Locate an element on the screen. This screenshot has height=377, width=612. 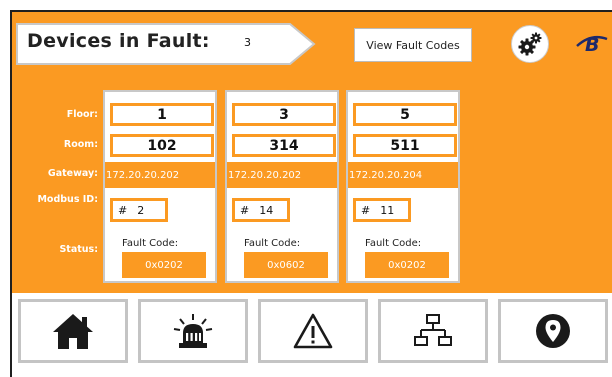
fault-count: 3 is located at coordinates (247, 42).